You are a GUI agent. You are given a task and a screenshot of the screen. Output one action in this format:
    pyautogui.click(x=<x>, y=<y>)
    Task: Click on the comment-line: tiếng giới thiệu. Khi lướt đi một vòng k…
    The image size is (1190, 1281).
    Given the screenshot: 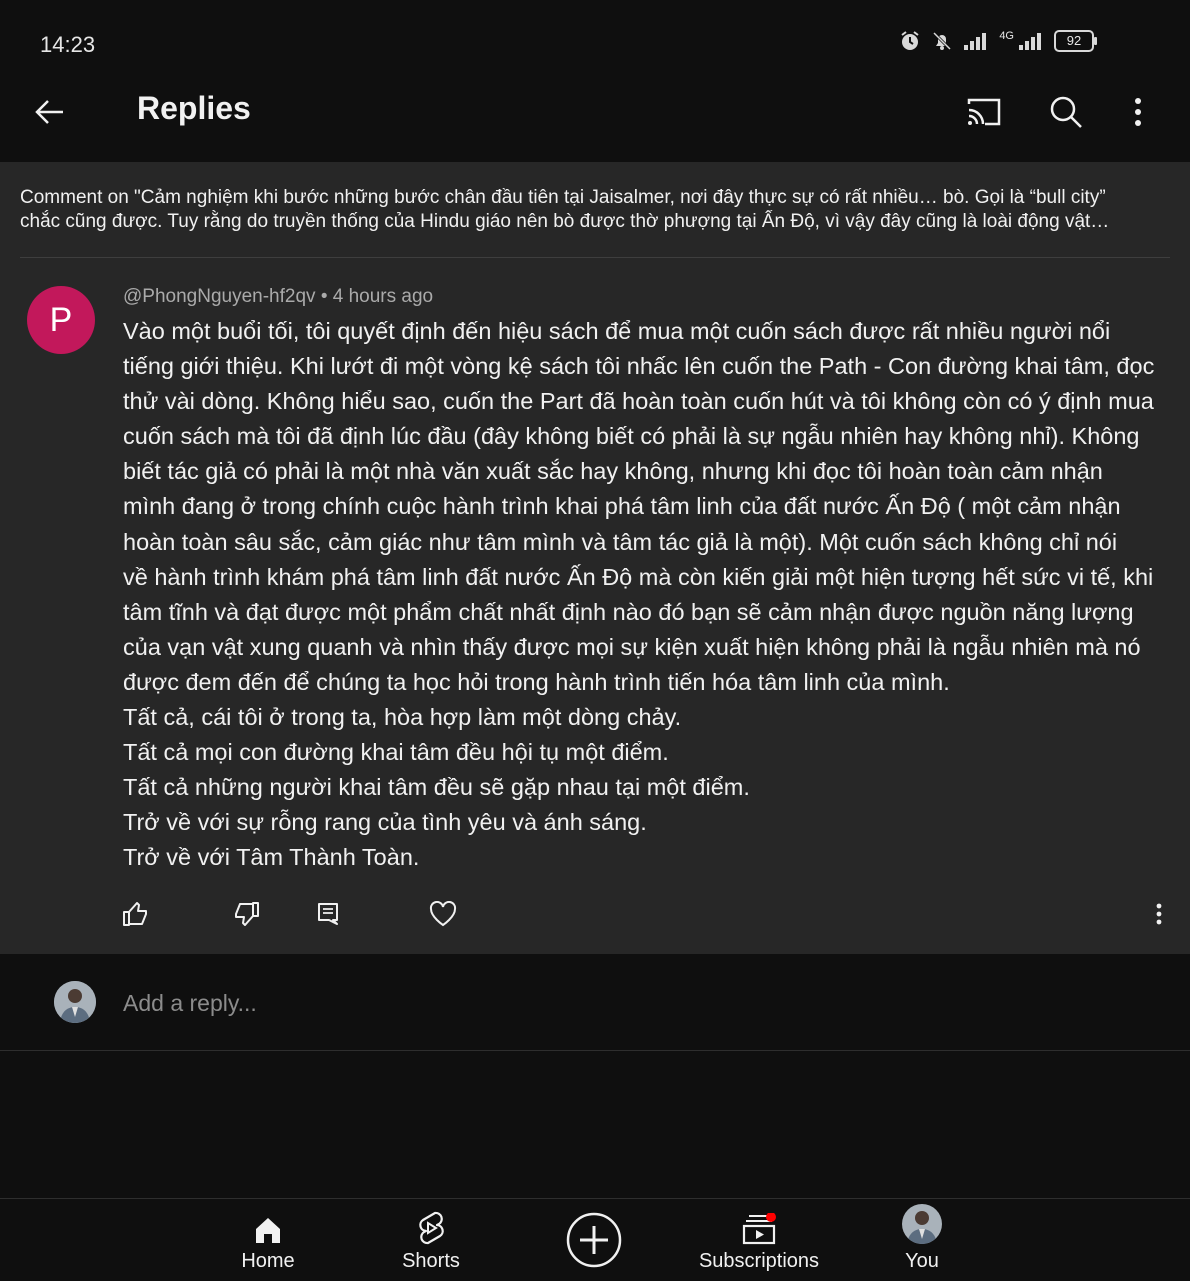 What is the action you would take?
    pyautogui.click(x=639, y=366)
    